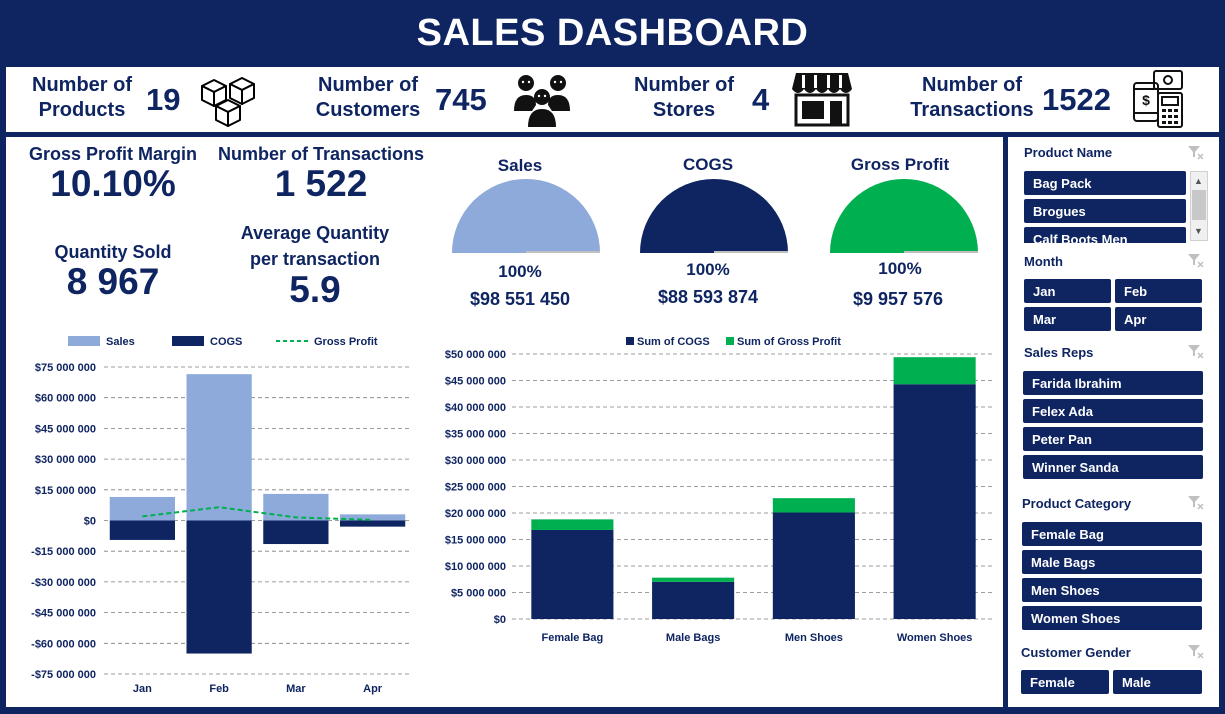 The width and height of the screenshot is (1225, 714). I want to click on slicer-item-mar: Mar, so click(1067, 319).